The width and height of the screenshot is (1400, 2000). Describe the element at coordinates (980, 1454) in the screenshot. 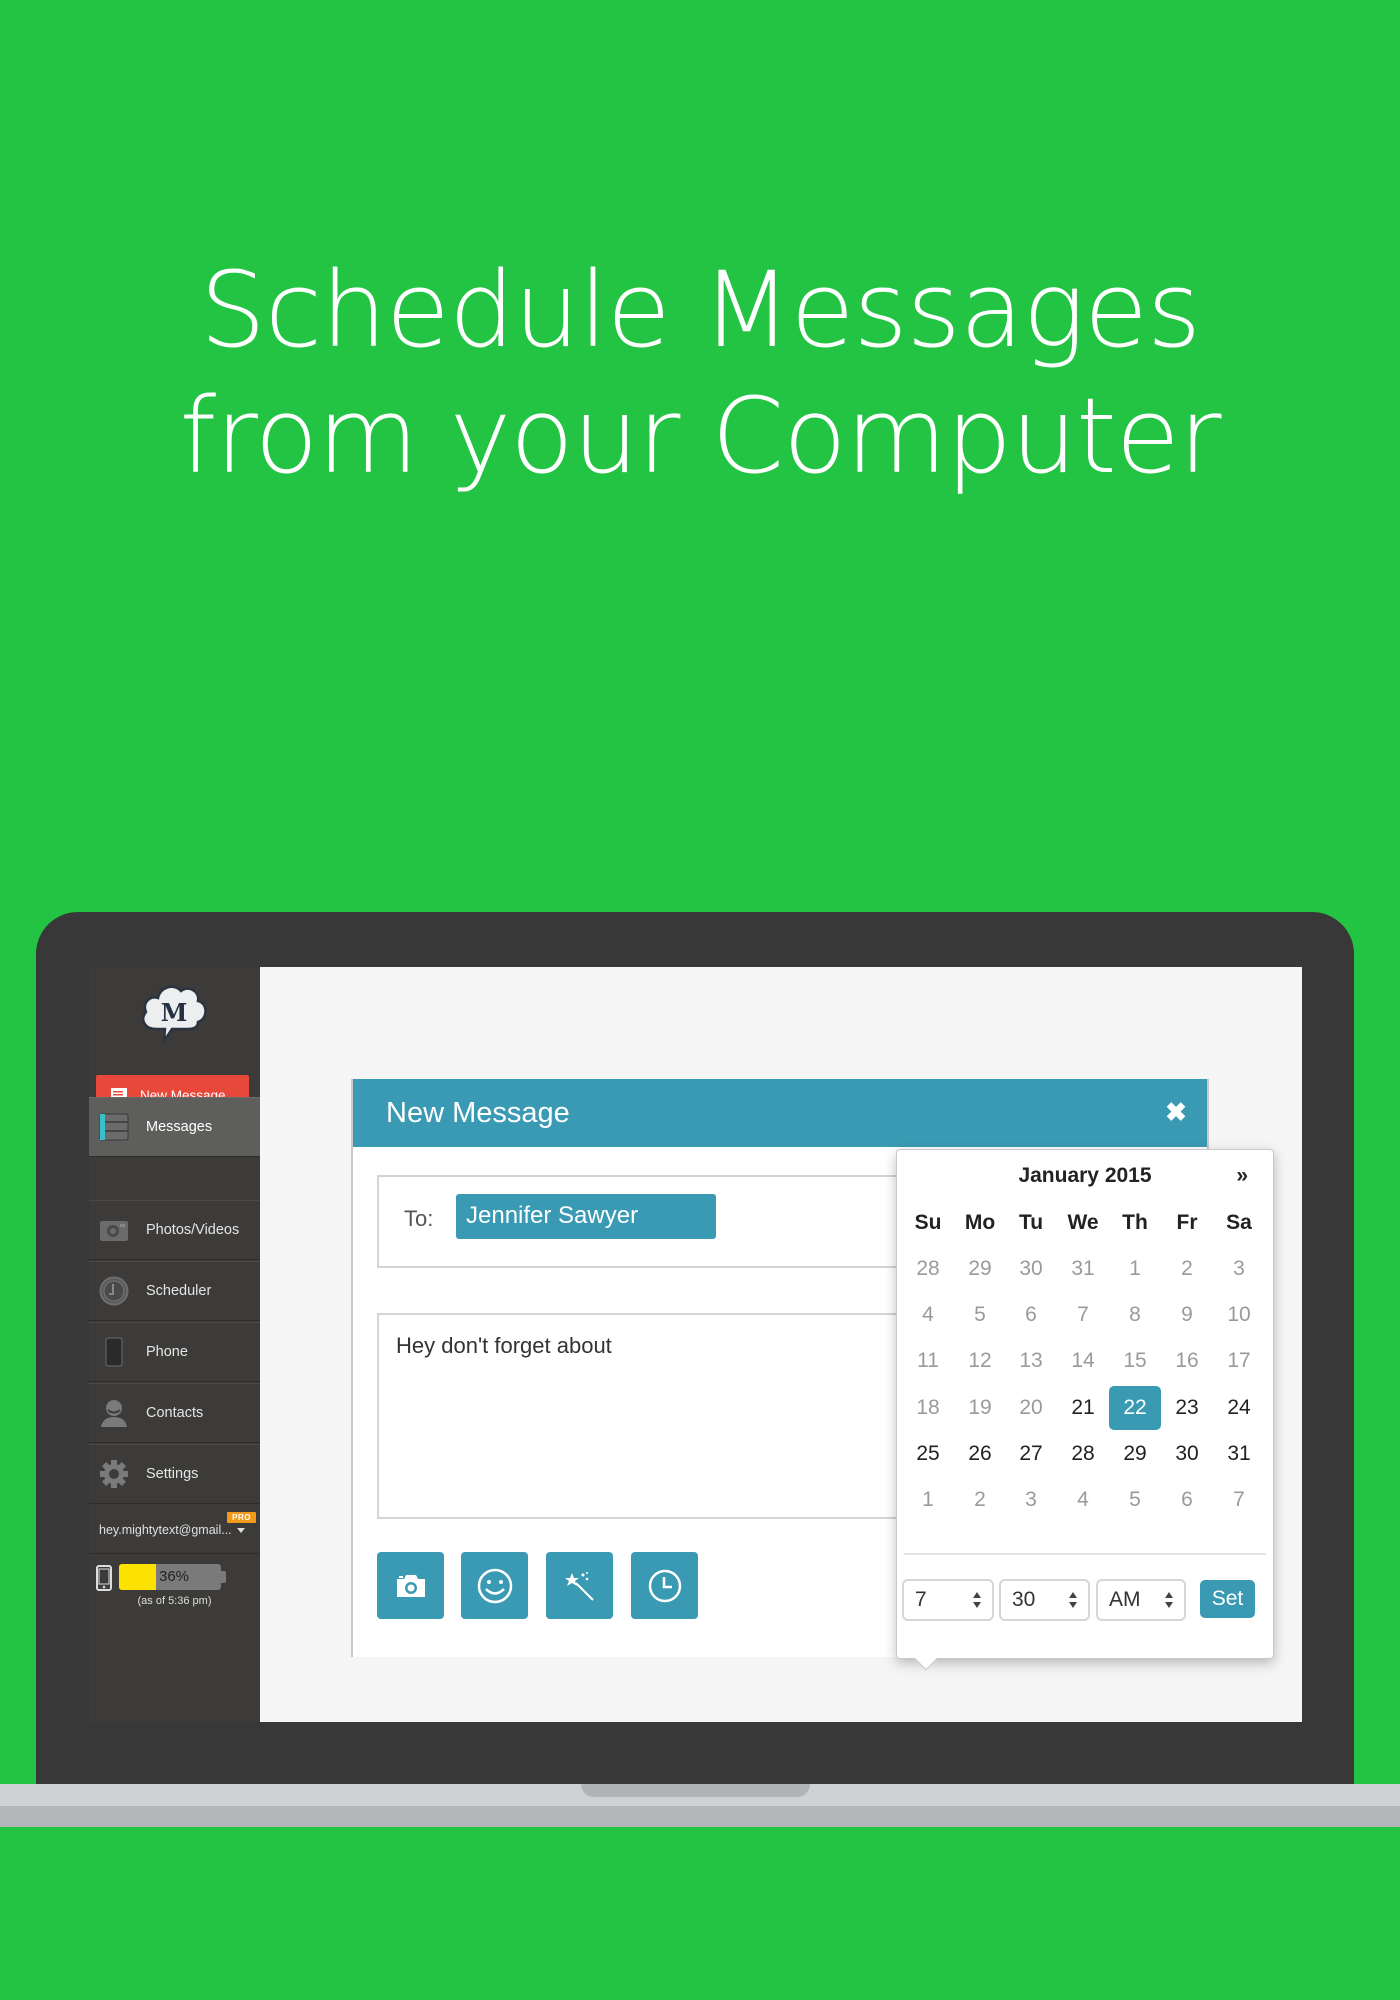

I see `calendar-day: 26` at that location.